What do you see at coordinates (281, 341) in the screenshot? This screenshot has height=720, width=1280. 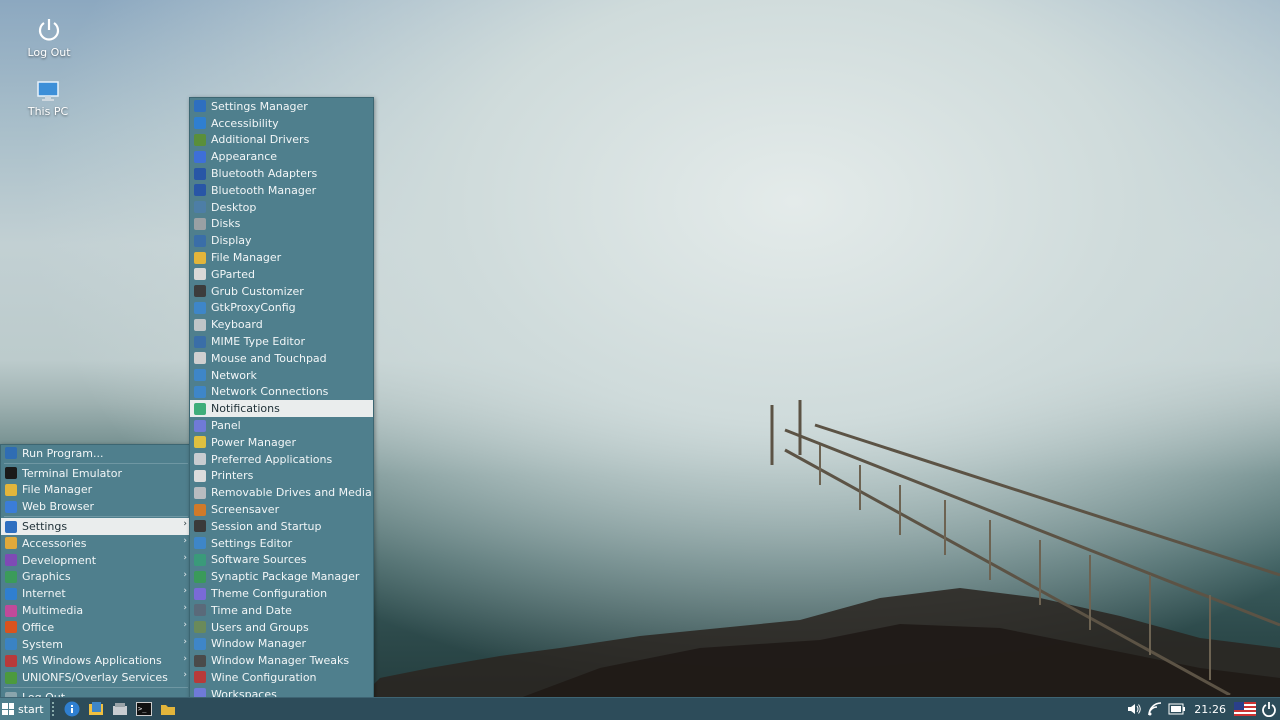 I see `menu-item-mime-type-editor: MIME Type Editor` at bounding box center [281, 341].